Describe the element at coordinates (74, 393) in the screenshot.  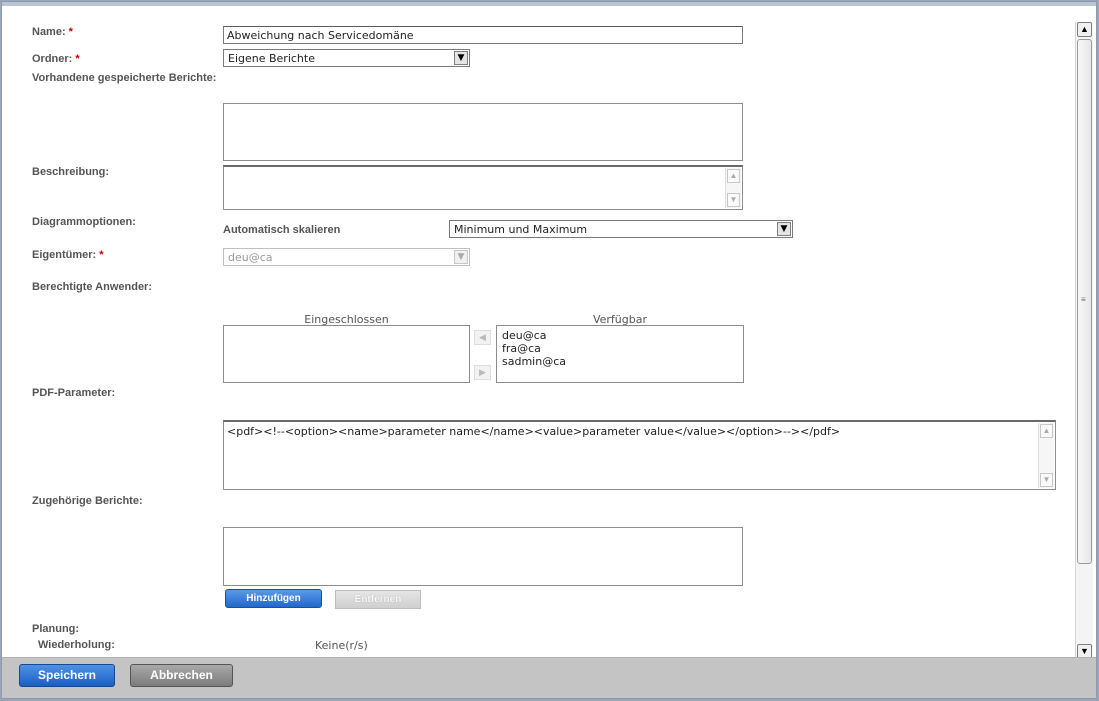
I see `pdf-params-label: PDF-Parameter:` at that location.